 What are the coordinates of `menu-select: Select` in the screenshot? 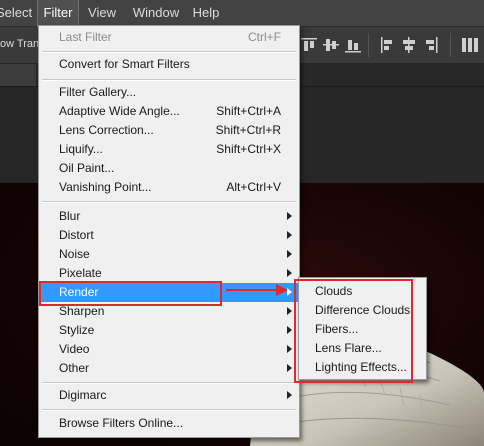 It's located at (16, 13).